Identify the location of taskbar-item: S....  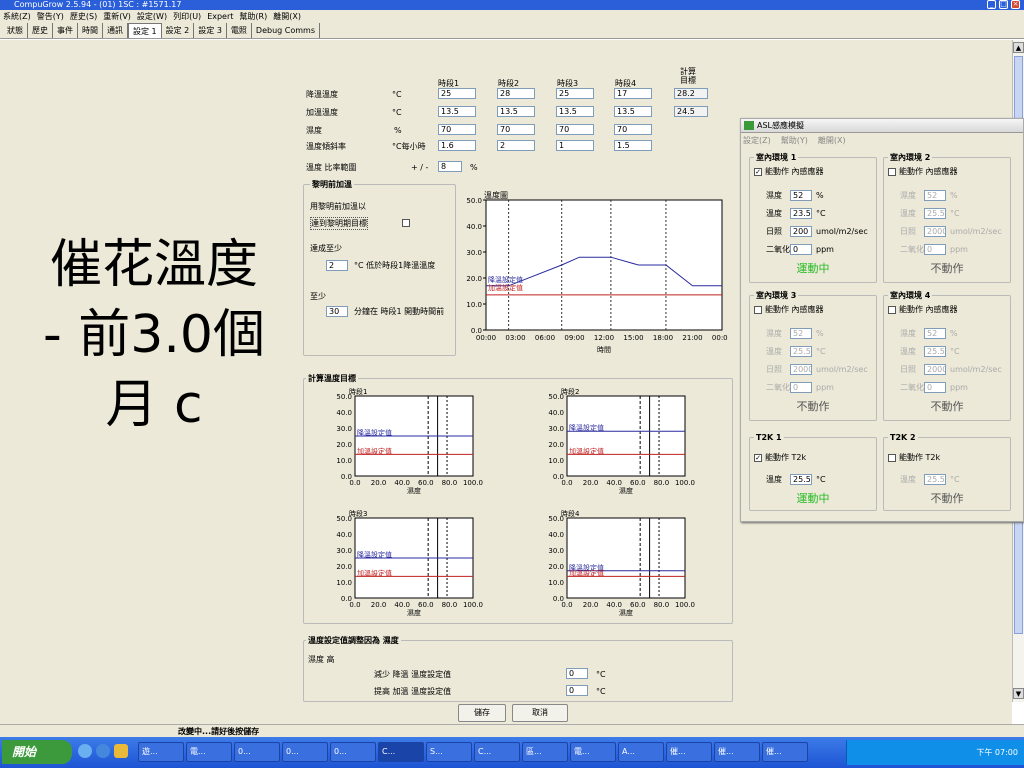
(449, 752).